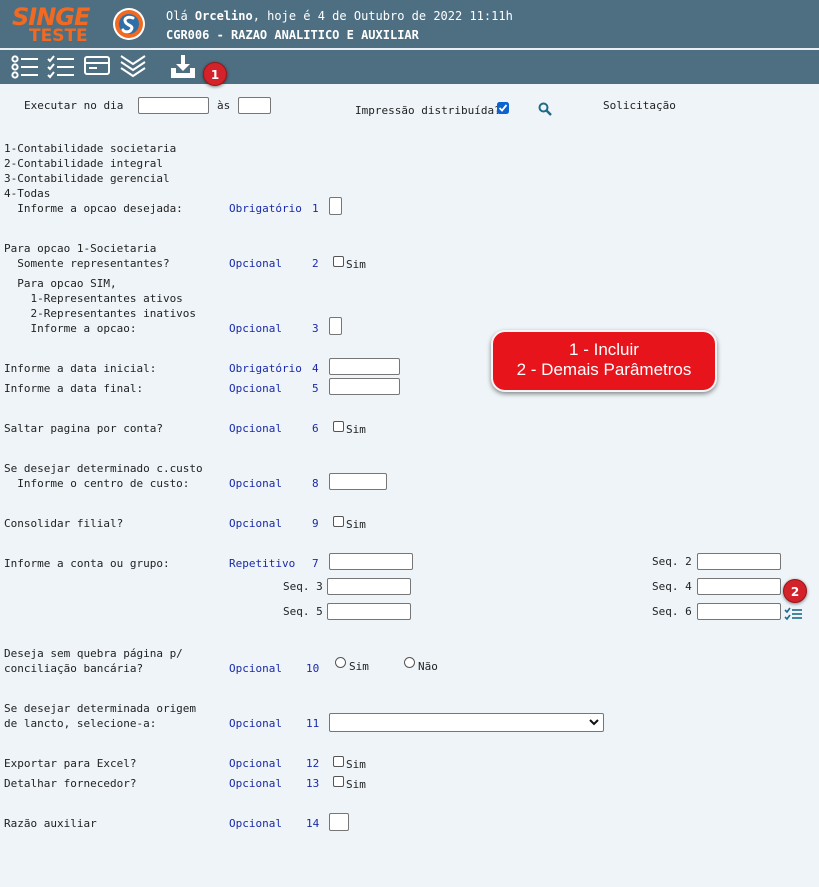  Describe the element at coordinates (369, 586) in the screenshot. I see `account-seq3-input` at that location.